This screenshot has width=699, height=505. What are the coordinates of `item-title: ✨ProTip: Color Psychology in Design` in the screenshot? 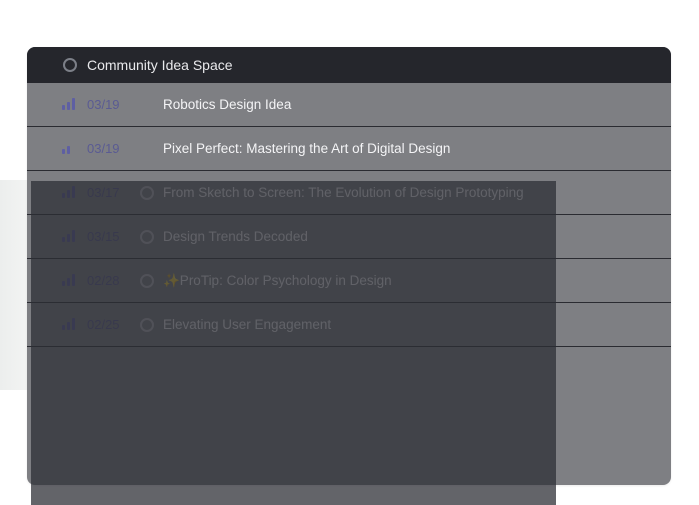 It's located at (277, 280).